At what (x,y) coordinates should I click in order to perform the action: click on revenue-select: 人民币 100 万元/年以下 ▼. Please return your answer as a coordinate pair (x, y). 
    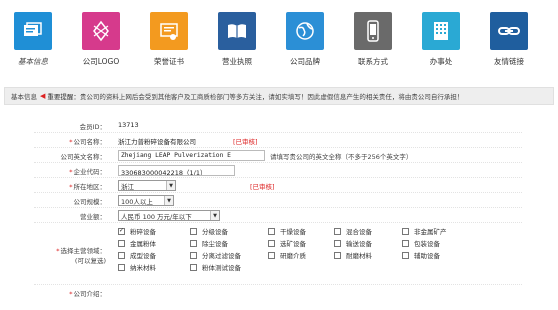
    Looking at the image, I should click on (169, 215).